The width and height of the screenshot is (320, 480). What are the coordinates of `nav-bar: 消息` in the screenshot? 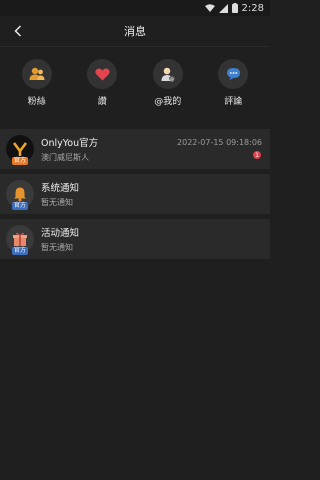 It's located at (135, 31).